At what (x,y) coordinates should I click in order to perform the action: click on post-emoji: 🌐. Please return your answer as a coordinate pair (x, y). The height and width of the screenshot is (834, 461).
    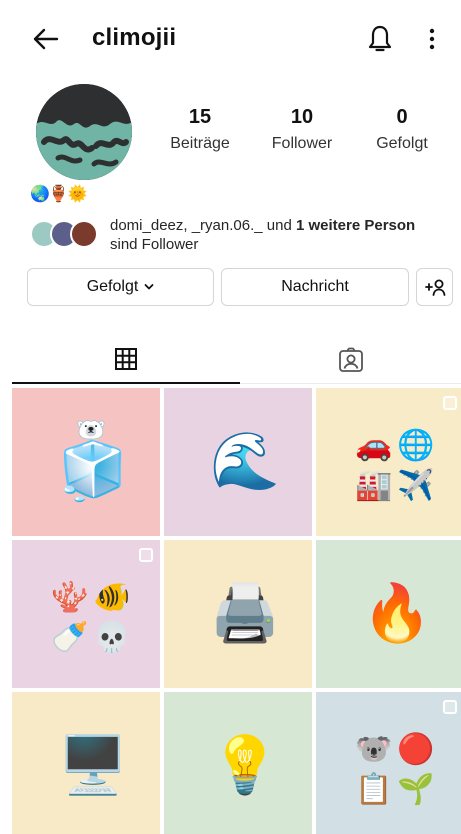
    Looking at the image, I should click on (416, 445).